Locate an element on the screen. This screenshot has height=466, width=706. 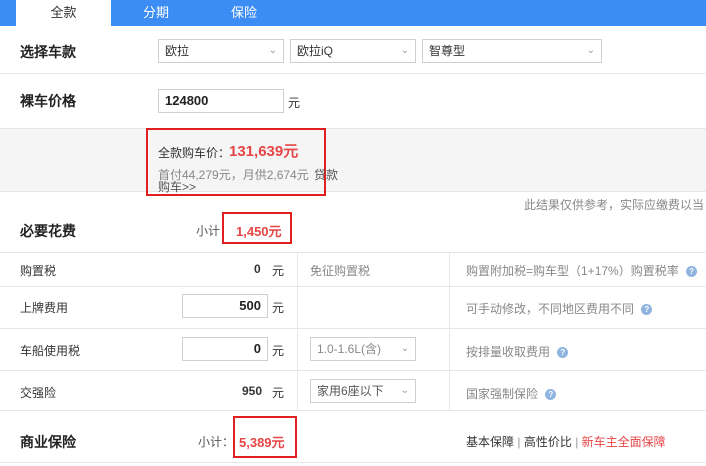
brand-select: 欧拉 ⌄ is located at coordinates (221, 51).